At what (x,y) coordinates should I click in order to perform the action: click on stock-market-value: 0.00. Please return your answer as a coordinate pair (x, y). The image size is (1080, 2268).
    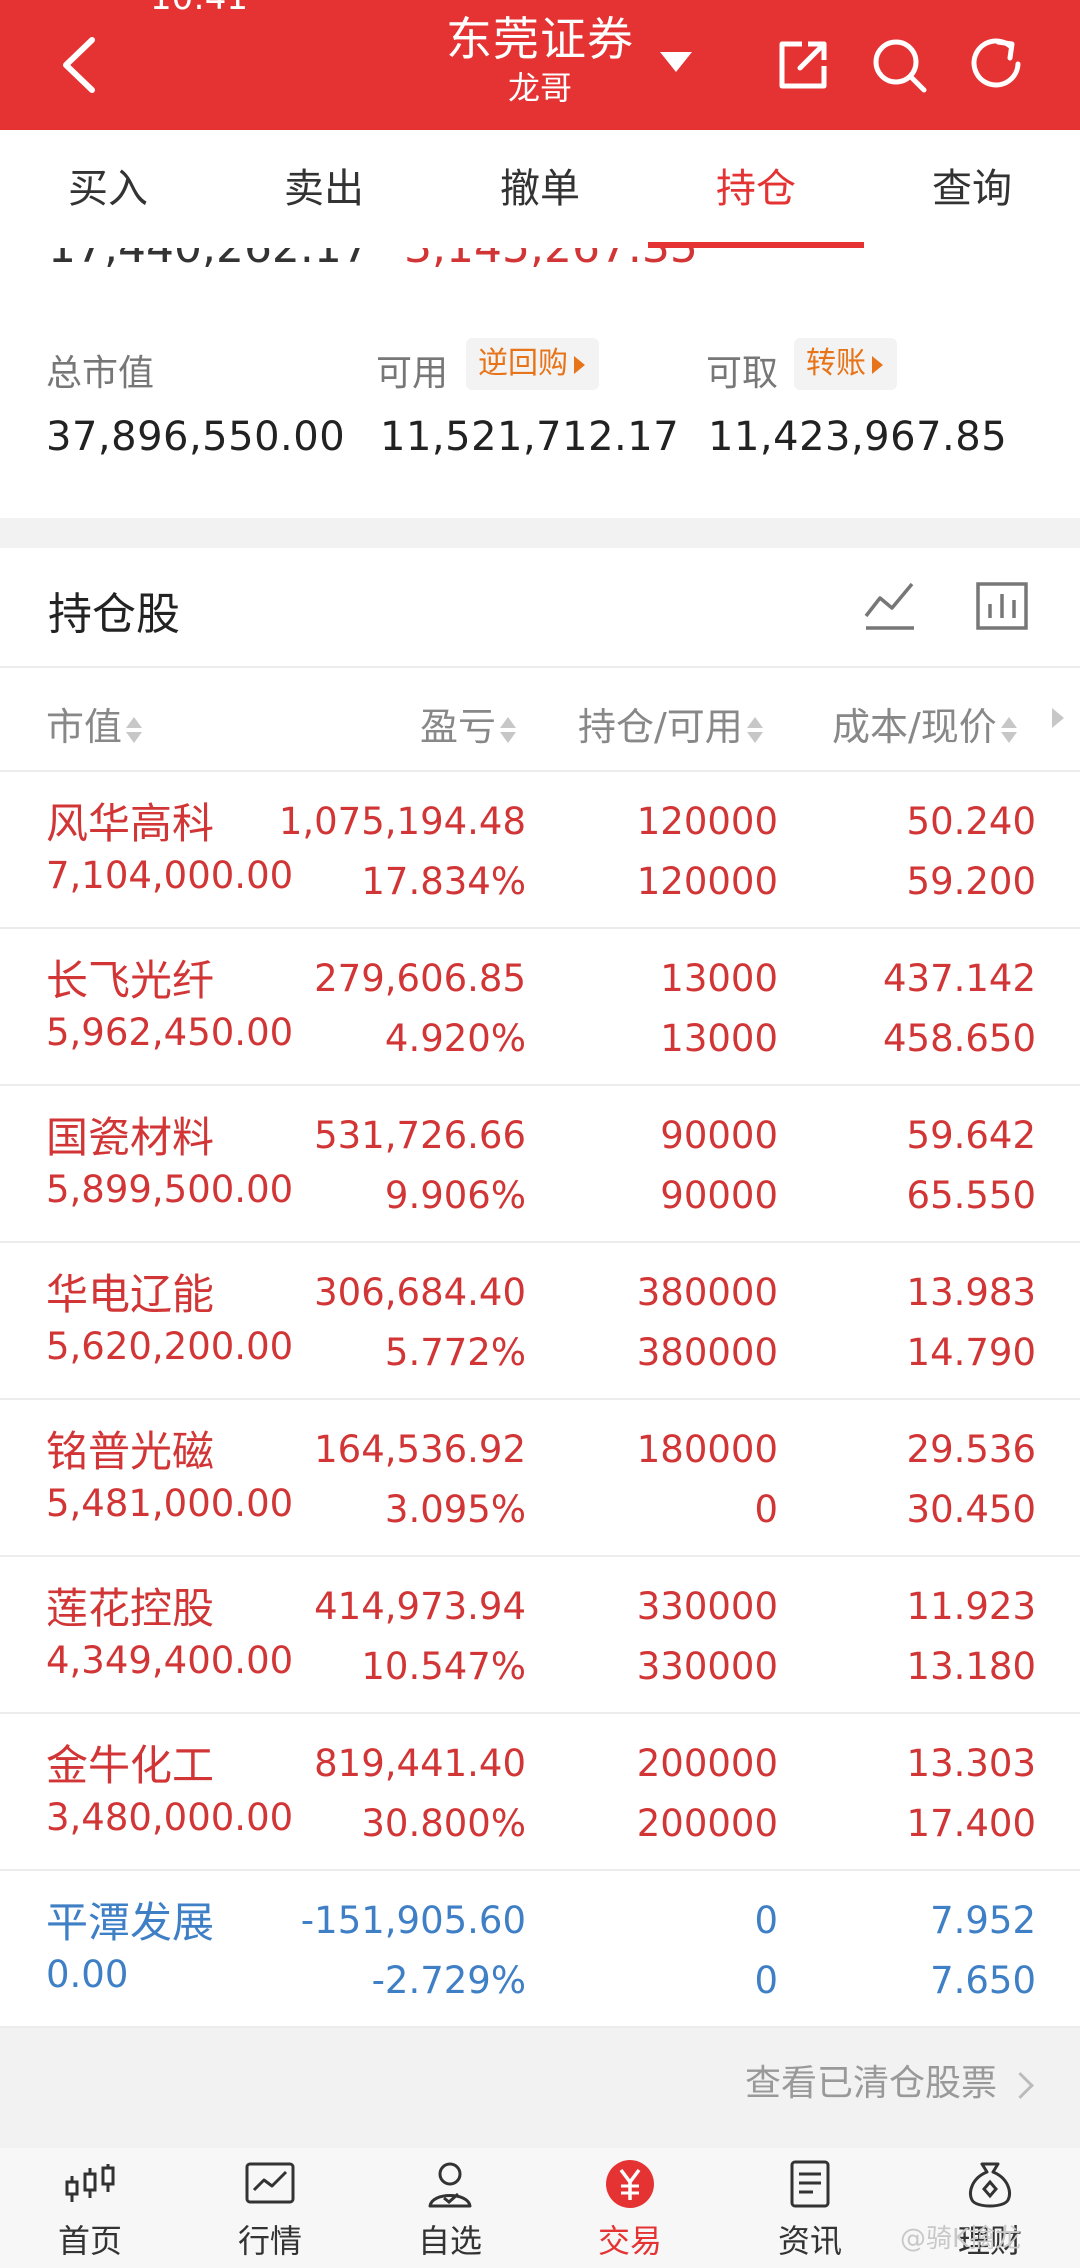
    Looking at the image, I should click on (87, 1974).